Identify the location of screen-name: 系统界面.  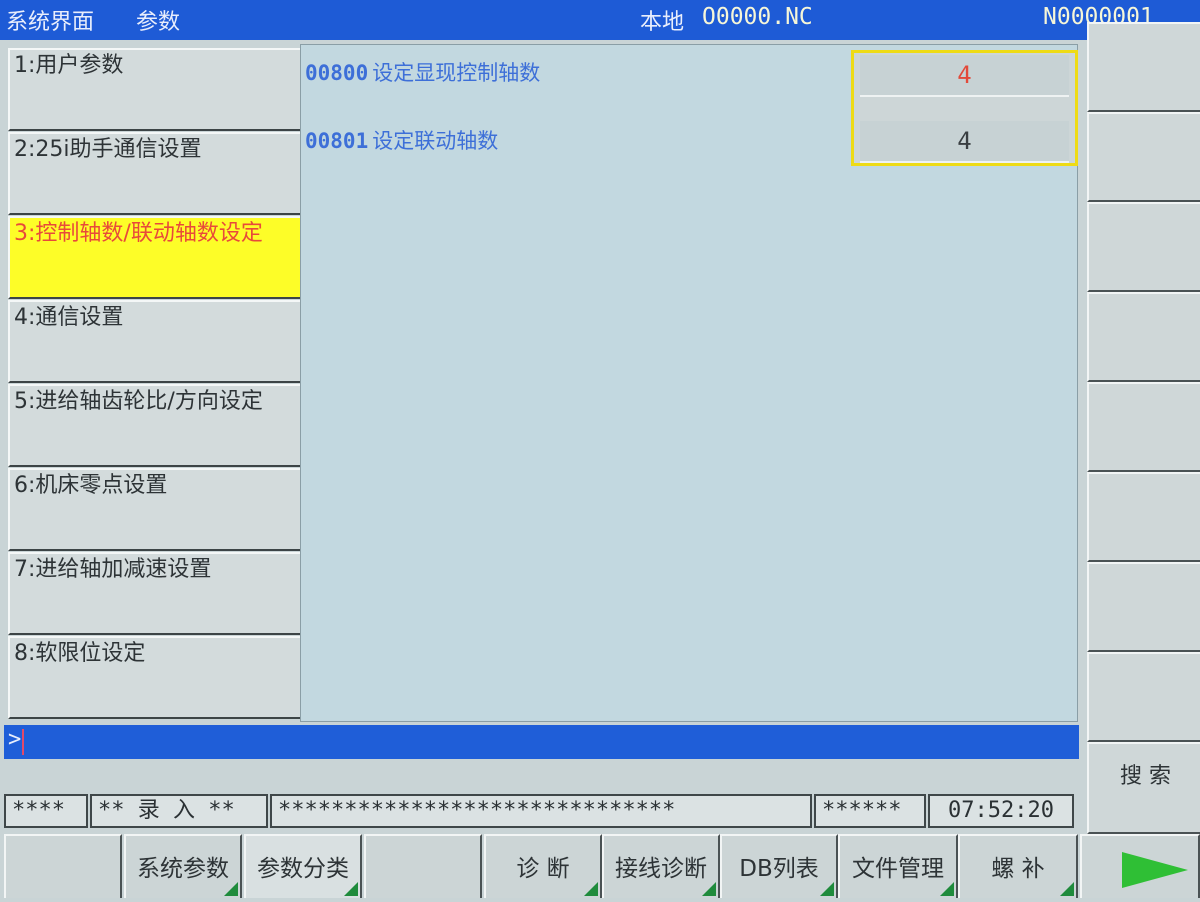
(50, 22).